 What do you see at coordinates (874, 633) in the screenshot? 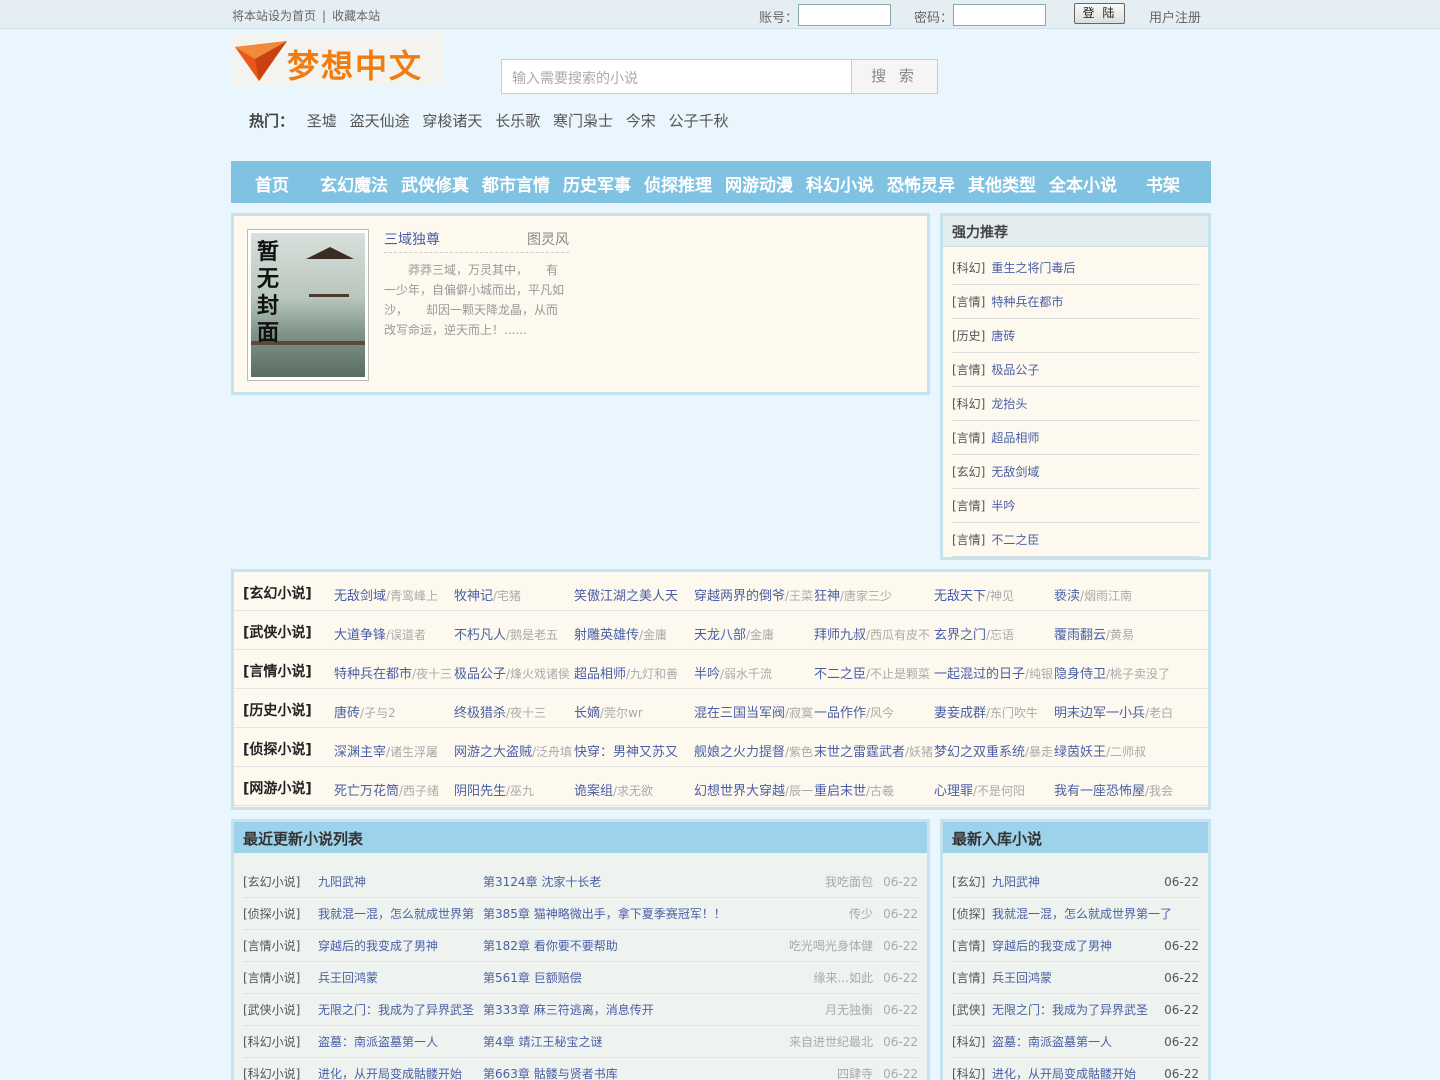
I see `category-book: 拜师九叔/西瓜有皮不` at bounding box center [874, 633].